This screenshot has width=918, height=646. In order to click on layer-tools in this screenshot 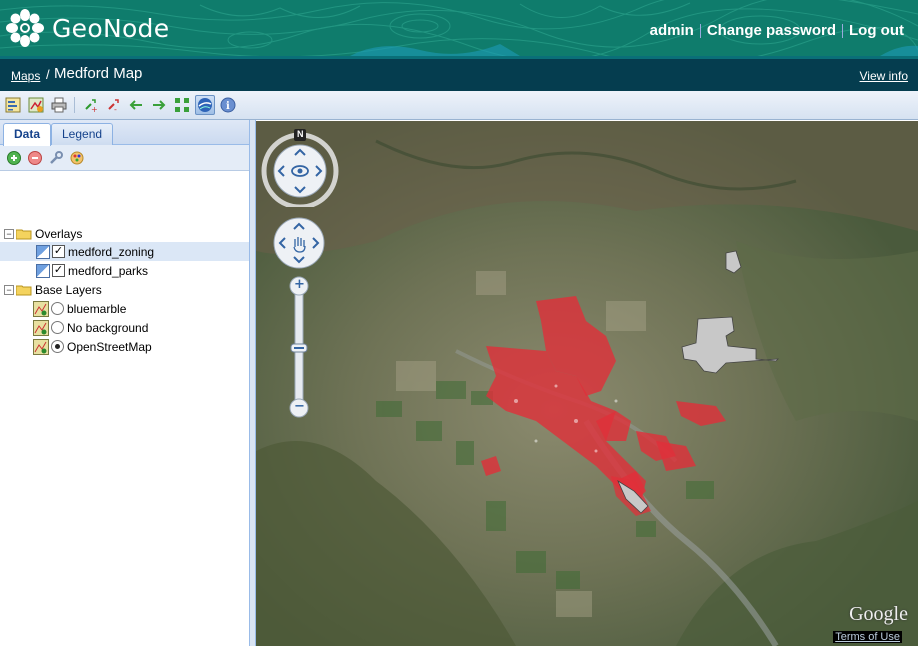, I will do `click(124, 158)`.